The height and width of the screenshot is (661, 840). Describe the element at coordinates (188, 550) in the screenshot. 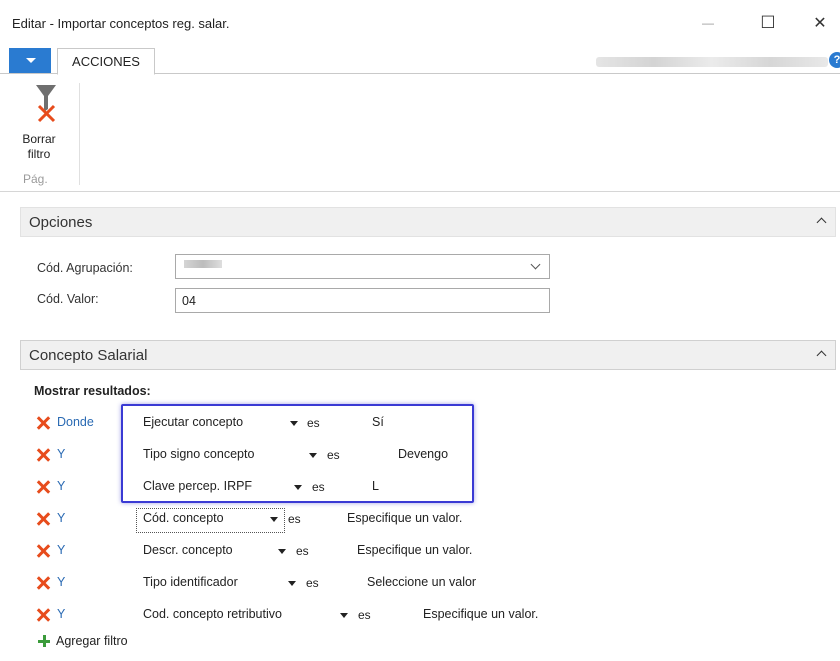

I see `filter-field-name: Descr. concepto` at that location.